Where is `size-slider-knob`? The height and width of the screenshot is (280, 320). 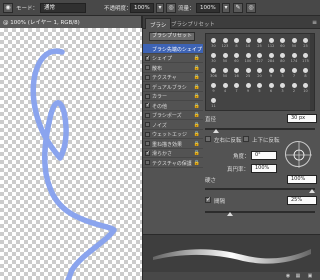
size-slider-knob is located at coordinates (216, 131).